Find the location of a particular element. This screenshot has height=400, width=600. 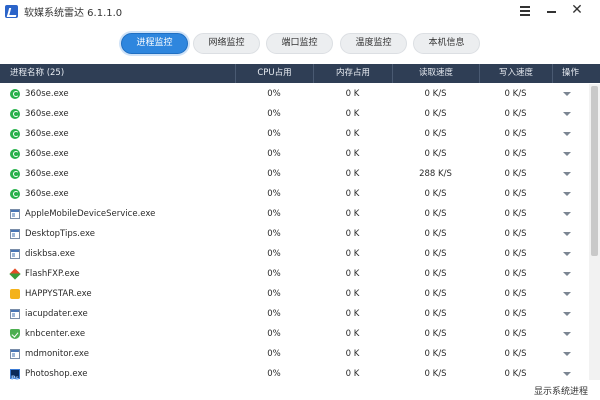

show-system-processes-button: 显示系统进程 is located at coordinates (561, 390).